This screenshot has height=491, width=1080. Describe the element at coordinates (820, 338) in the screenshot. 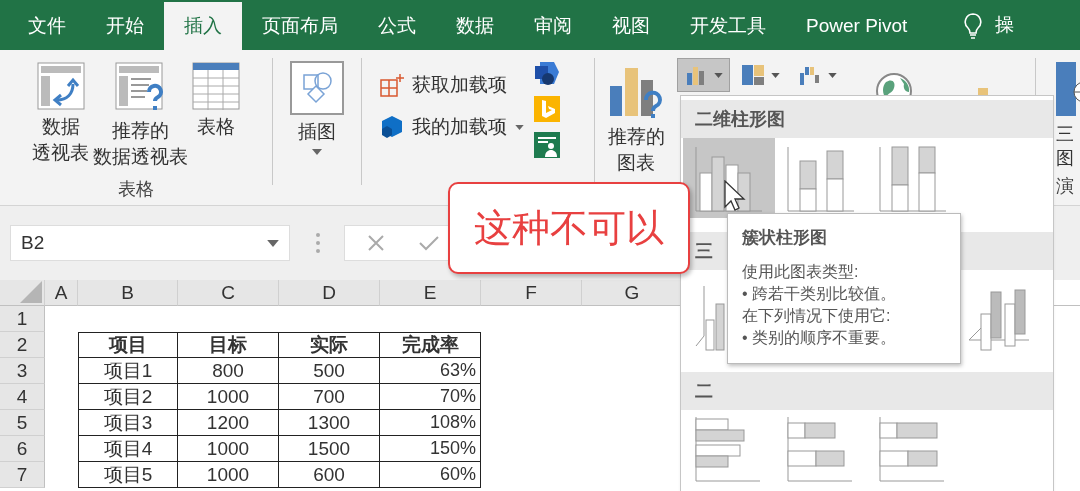

I see `tooltip-text: • 类别的顺序不重要。` at that location.